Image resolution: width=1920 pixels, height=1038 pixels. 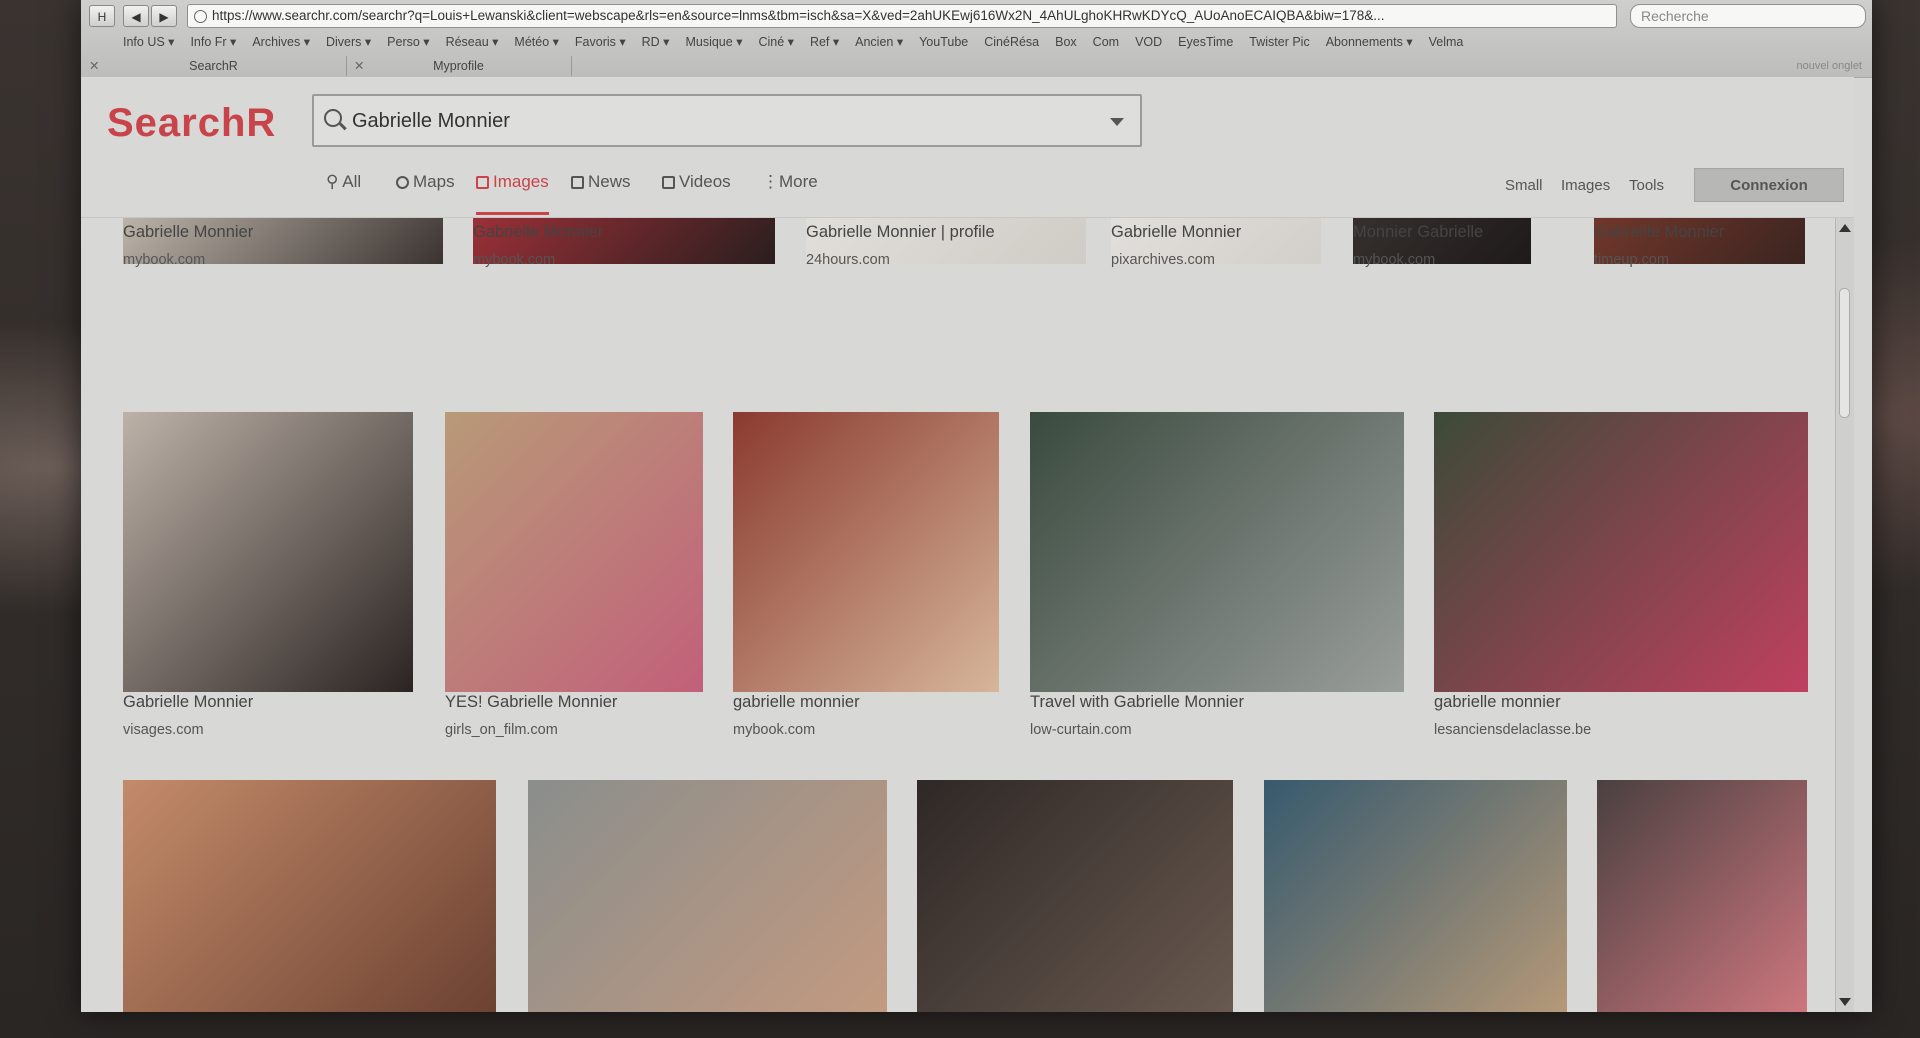 What do you see at coordinates (1418, 232) in the screenshot?
I see `result-title: Monnier Gabrielle` at bounding box center [1418, 232].